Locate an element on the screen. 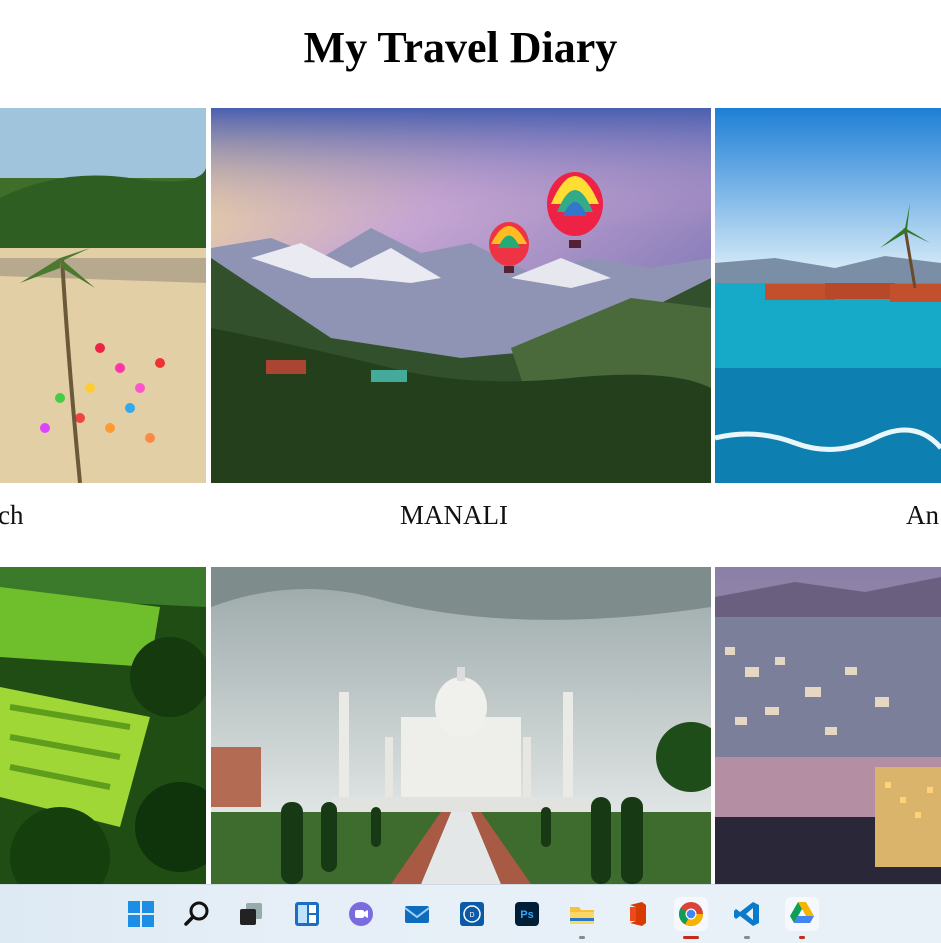 This screenshot has height=943, width=941. svg-text: Ps is located at coordinates (526, 915).